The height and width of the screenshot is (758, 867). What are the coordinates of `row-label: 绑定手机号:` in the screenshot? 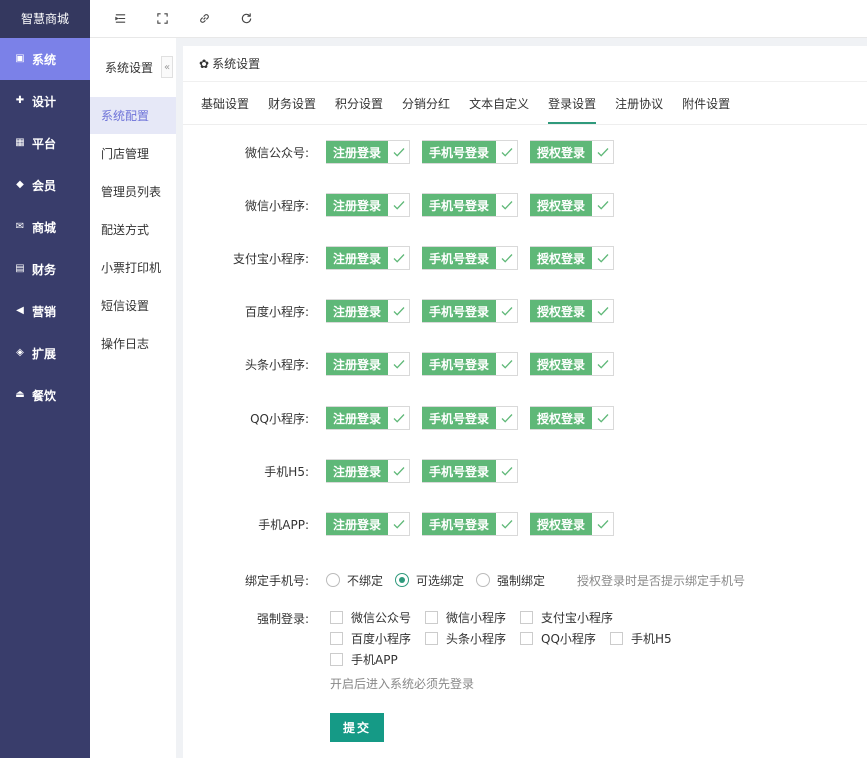 It's located at (276, 580).